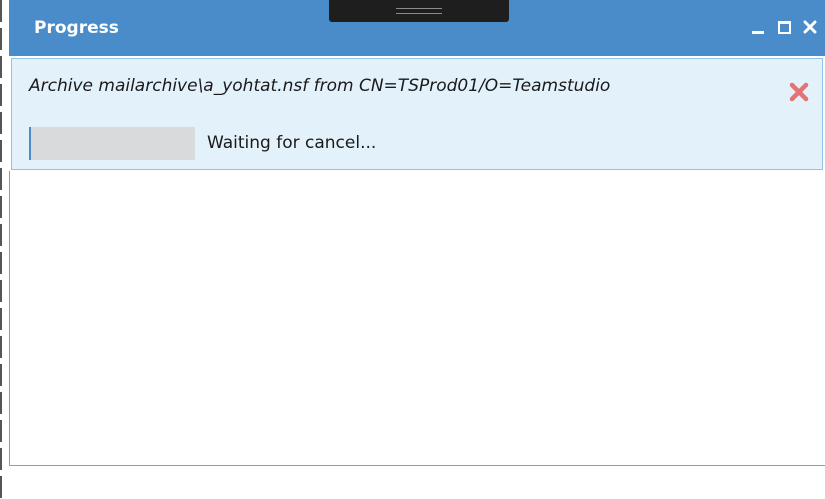 The image size is (825, 499). I want to click on minimize-icon, so click(758, 27).